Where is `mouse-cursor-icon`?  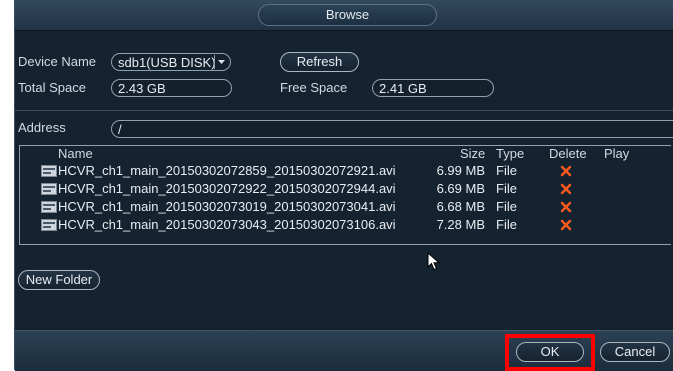 mouse-cursor-icon is located at coordinates (434, 261).